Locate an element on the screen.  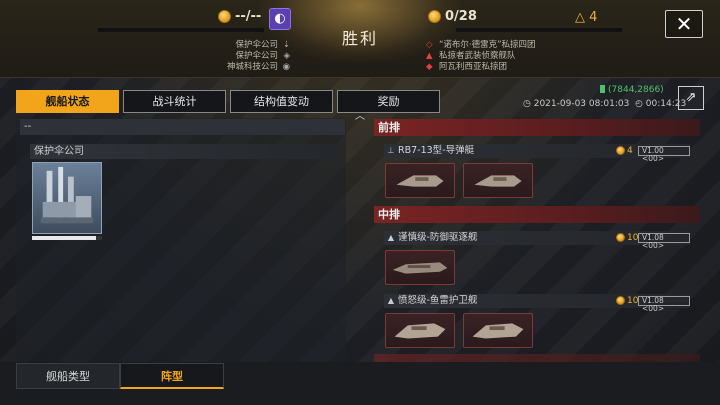
left-team-item: 保护伞公司 ◈ is located at coordinates (255, 56).